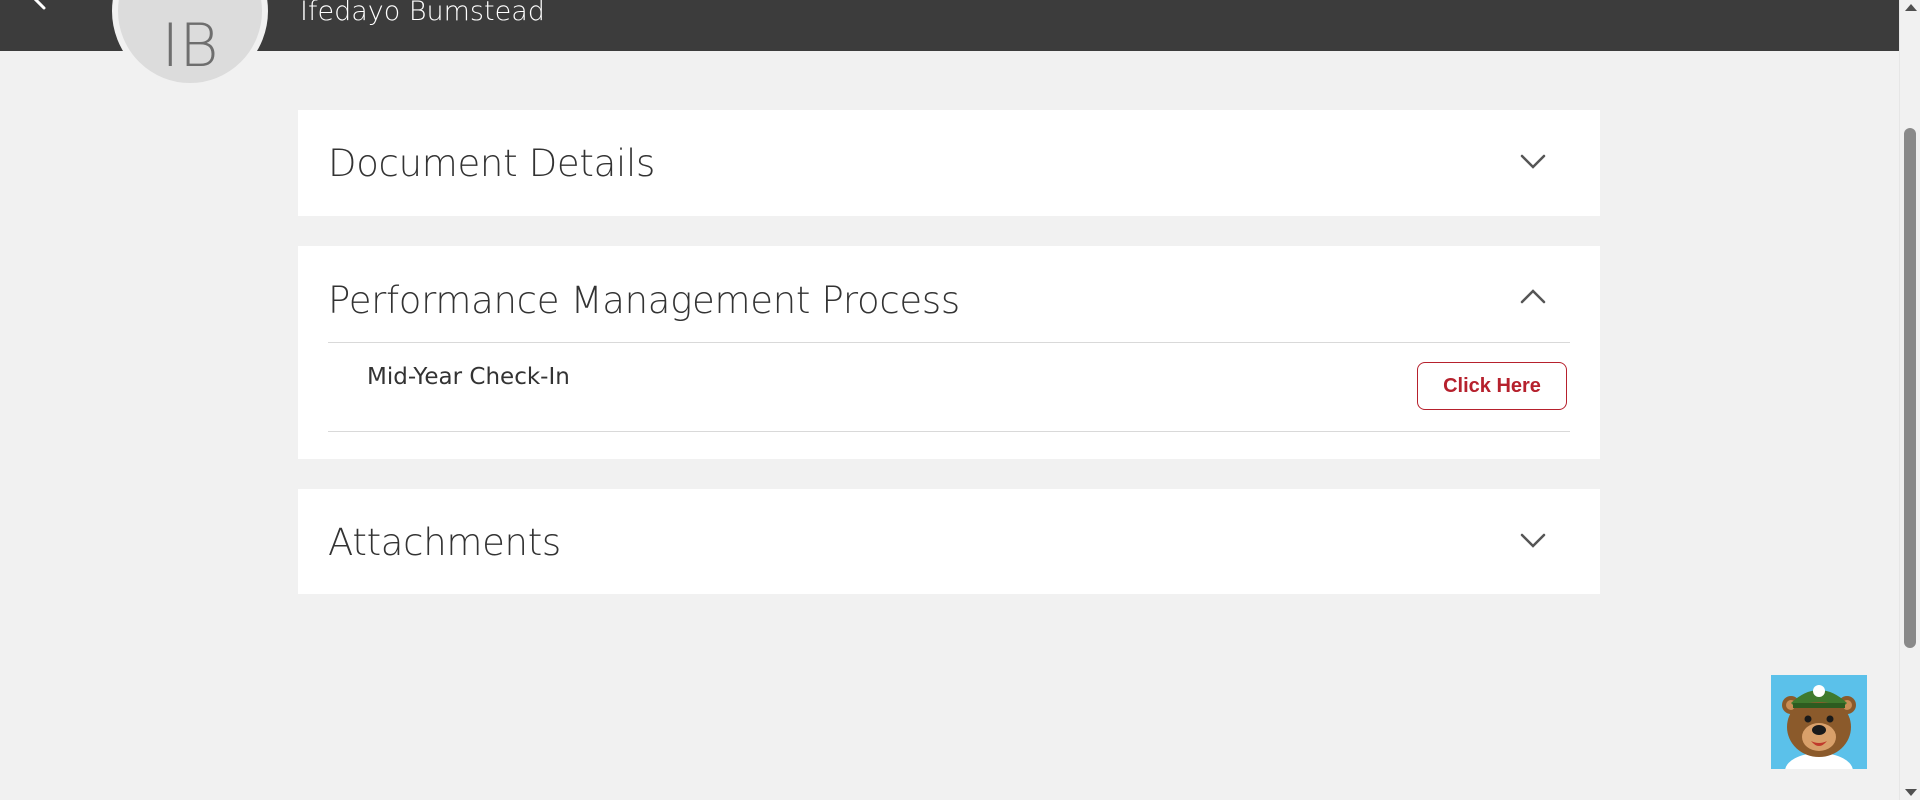  Describe the element at coordinates (1492, 386) in the screenshot. I see `click-here-button: Click Here` at that location.